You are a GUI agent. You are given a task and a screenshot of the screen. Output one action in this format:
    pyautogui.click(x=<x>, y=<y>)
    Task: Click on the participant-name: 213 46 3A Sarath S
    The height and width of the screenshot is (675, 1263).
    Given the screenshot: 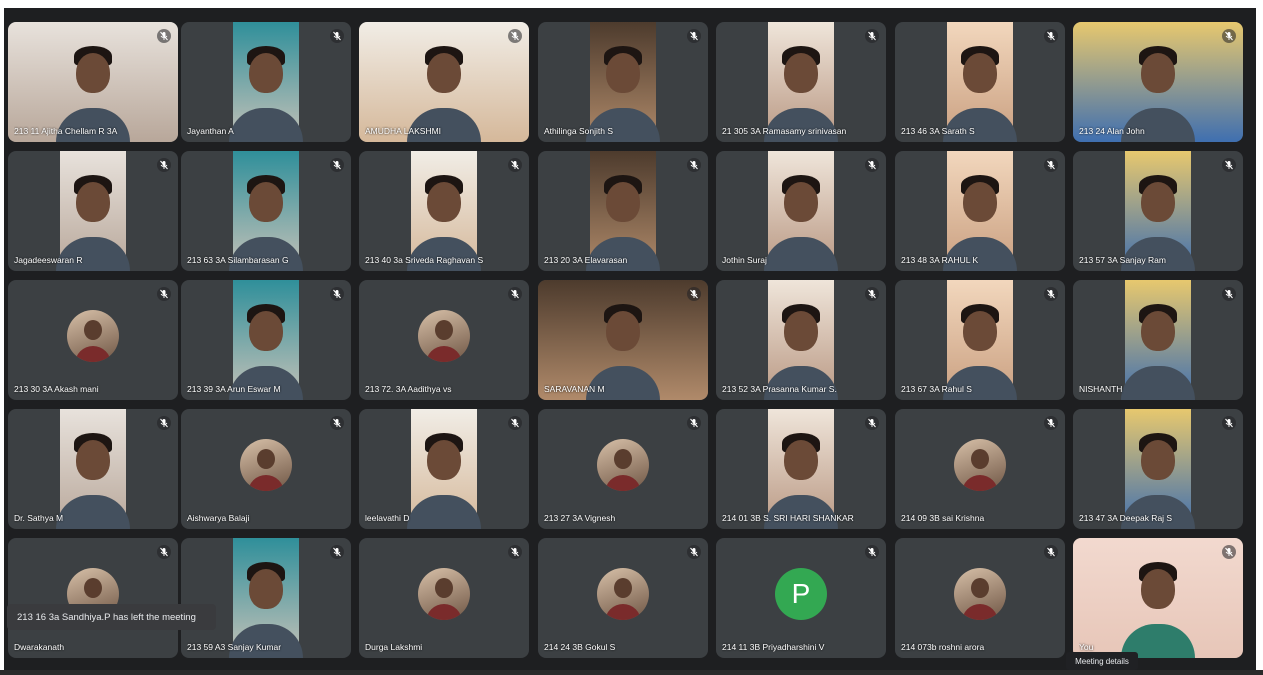 What is the action you would take?
    pyautogui.click(x=938, y=131)
    